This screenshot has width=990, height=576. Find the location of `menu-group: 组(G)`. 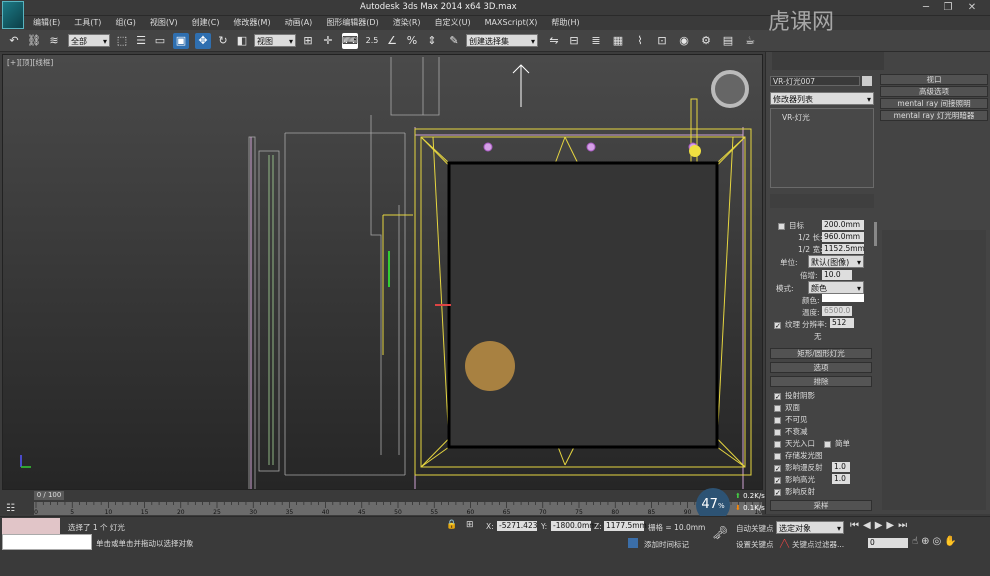

menu-group: 组(G) is located at coordinates (125, 23).